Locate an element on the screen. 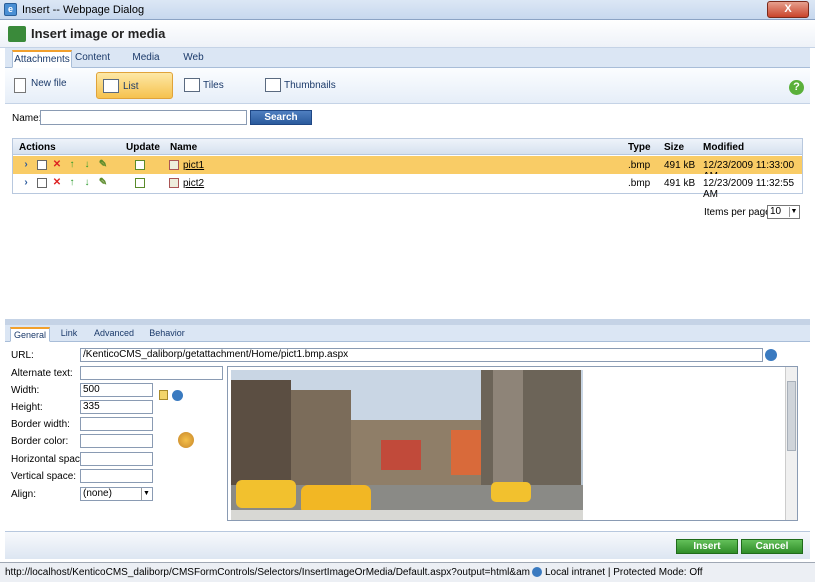 Image resolution: width=815 pixels, height=582 pixels. ie-window-icon: e is located at coordinates (10, 9).